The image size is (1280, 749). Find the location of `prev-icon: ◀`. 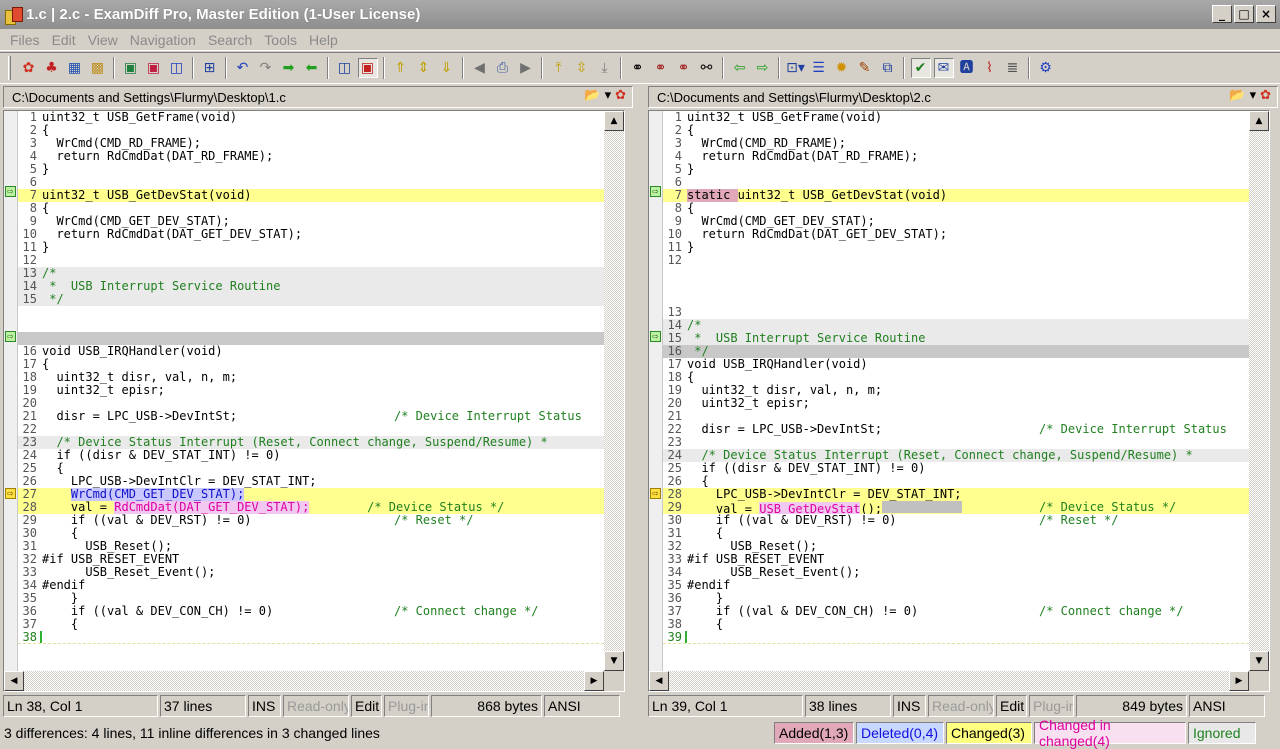

prev-icon: ◀ is located at coordinates (480, 68).